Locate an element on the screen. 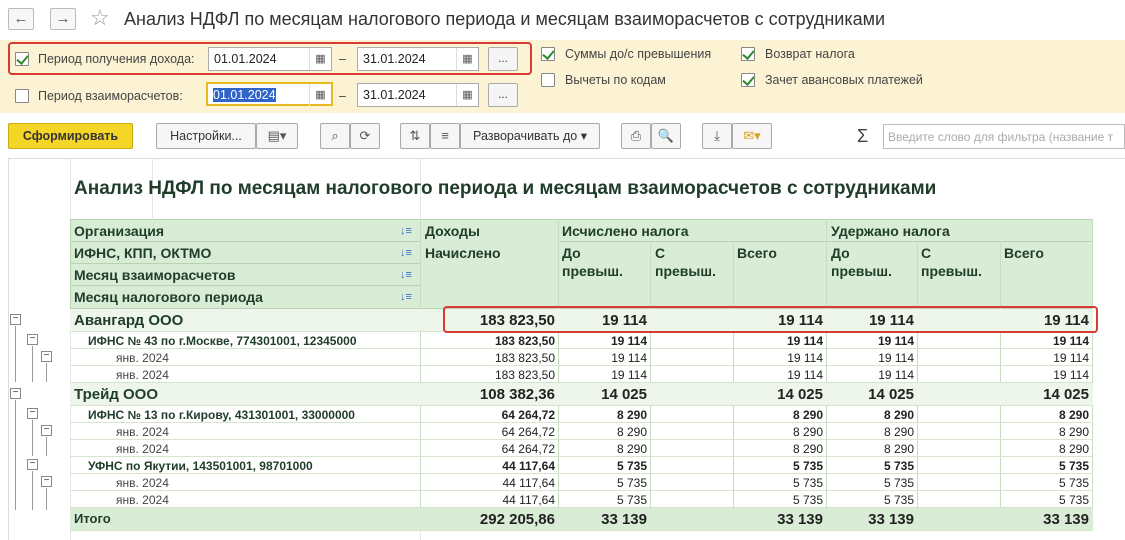  header-income: Доходы is located at coordinates (452, 231).